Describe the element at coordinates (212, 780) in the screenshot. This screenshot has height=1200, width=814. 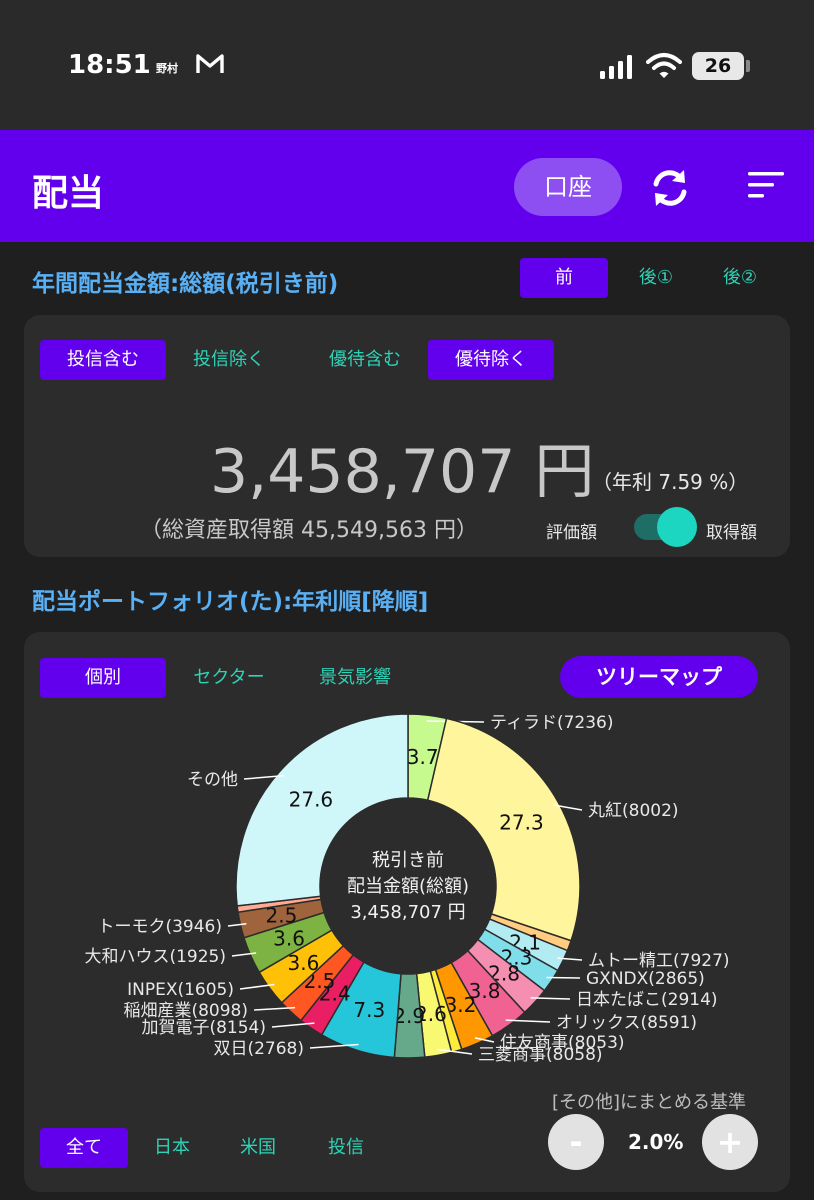
I see `slice-name-label: その他` at that location.